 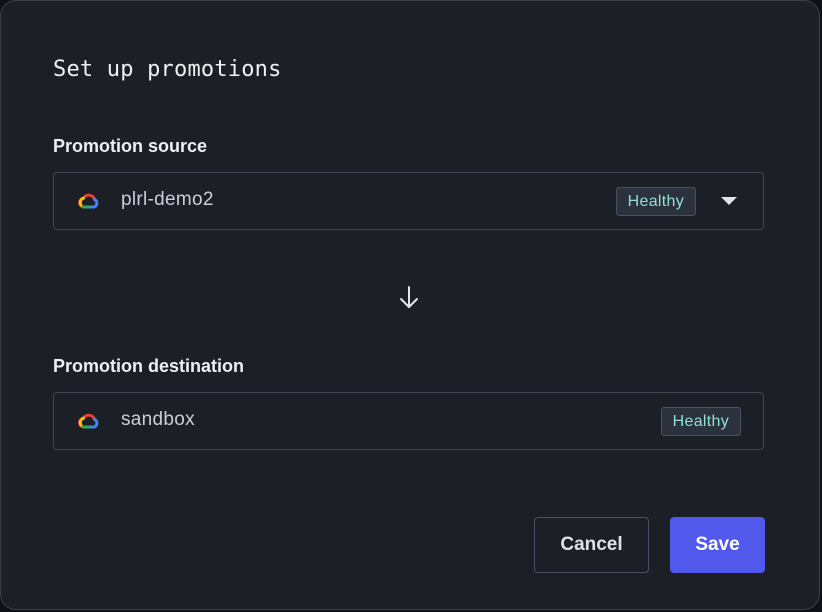 I want to click on cancel-button: Cancel, so click(x=591, y=545).